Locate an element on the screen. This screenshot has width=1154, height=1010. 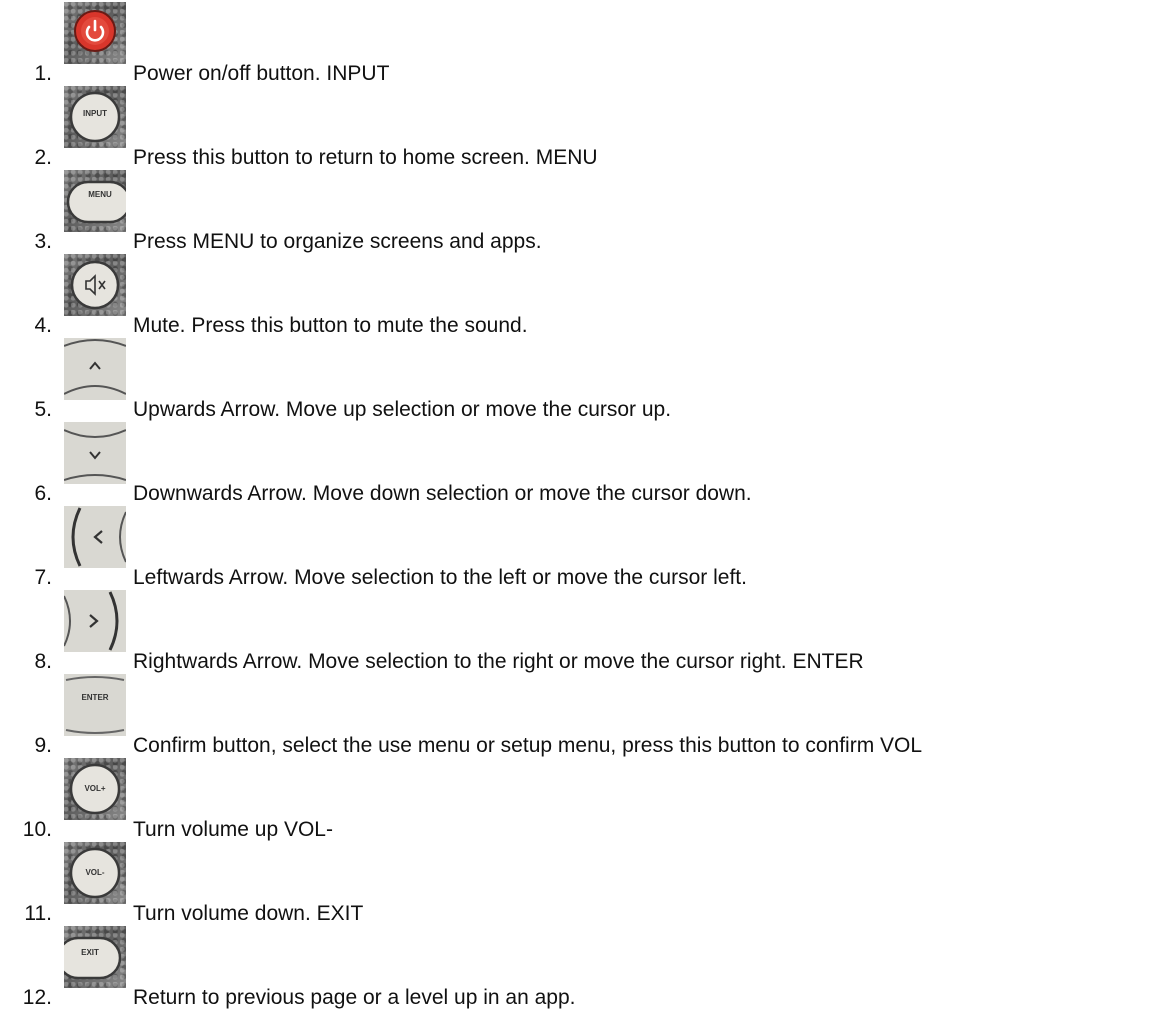
menu-button-label: MENU is located at coordinates (100, 194).